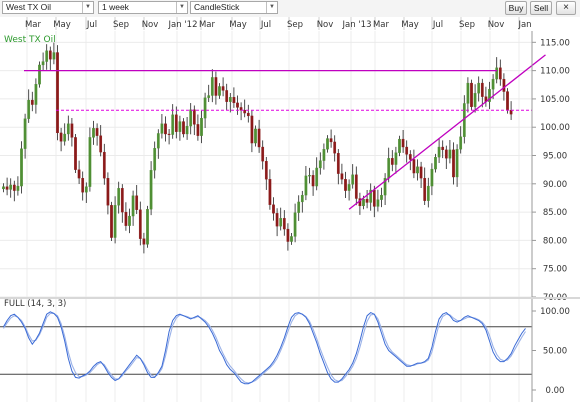 The image size is (580, 402). I want to click on time-tick-label: Sep, so click(467, 25).